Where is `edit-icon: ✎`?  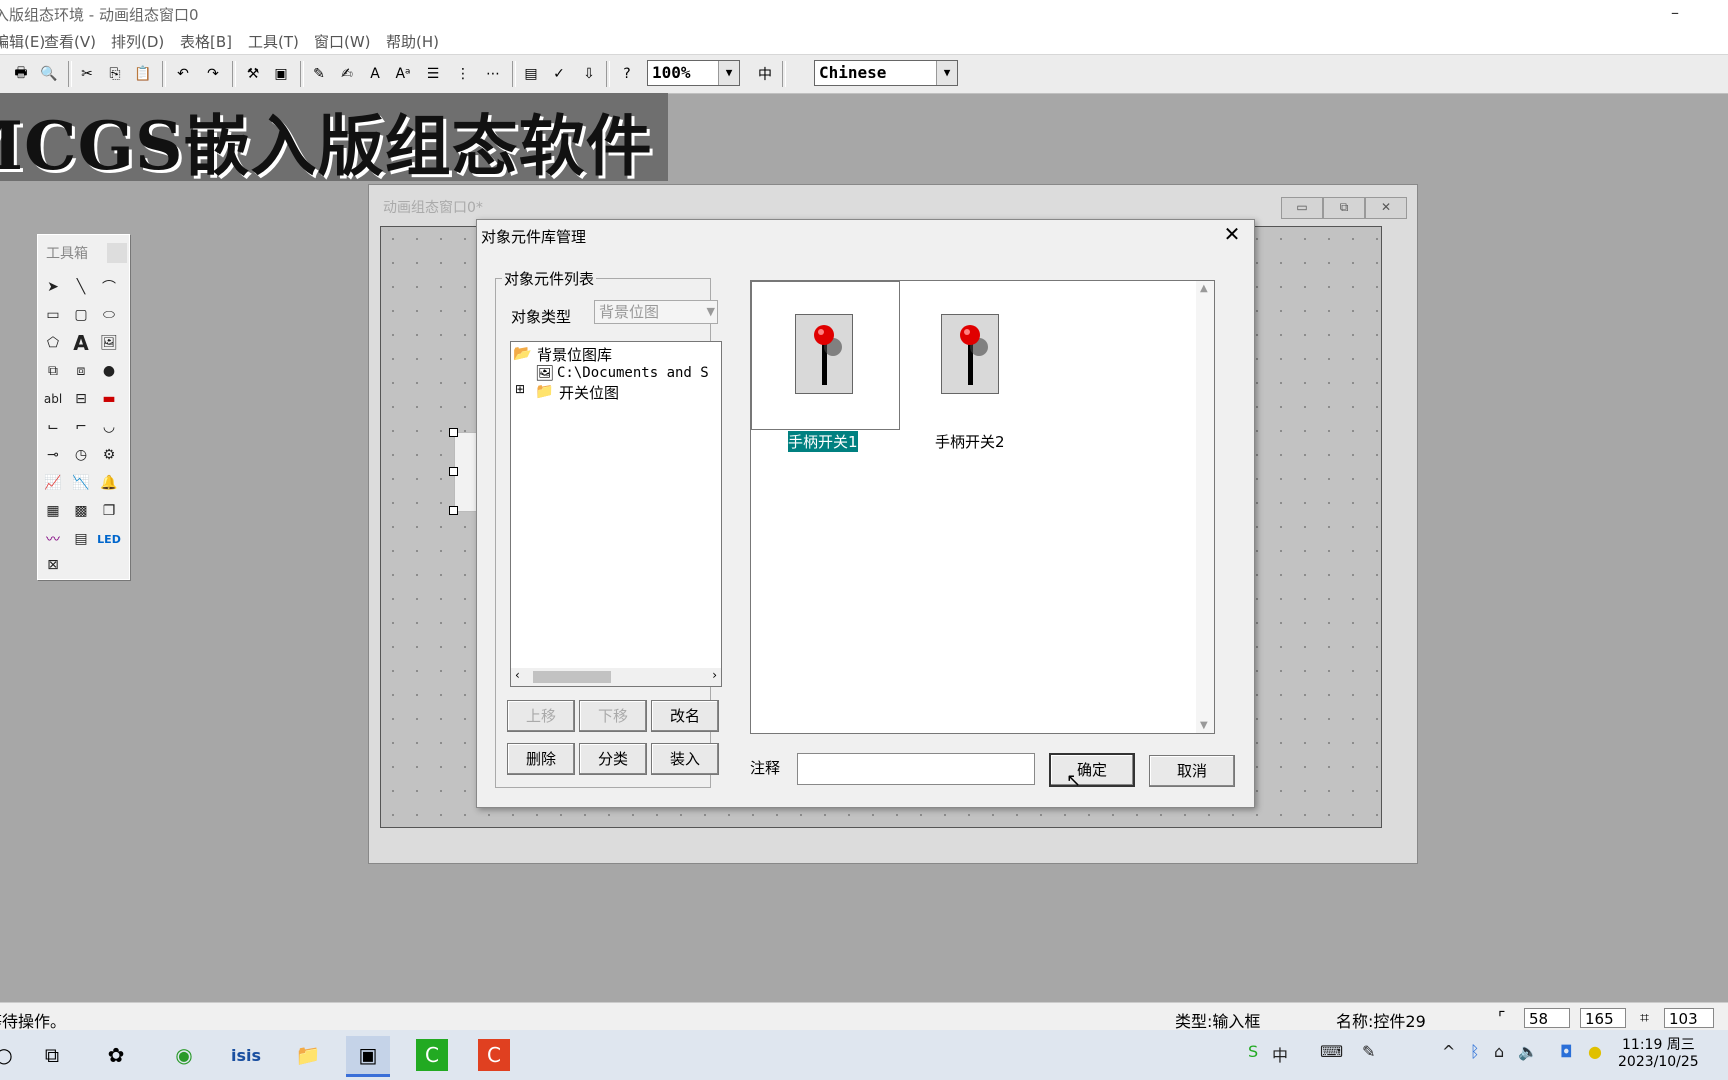
edit-icon: ✎ is located at coordinates (319, 74).